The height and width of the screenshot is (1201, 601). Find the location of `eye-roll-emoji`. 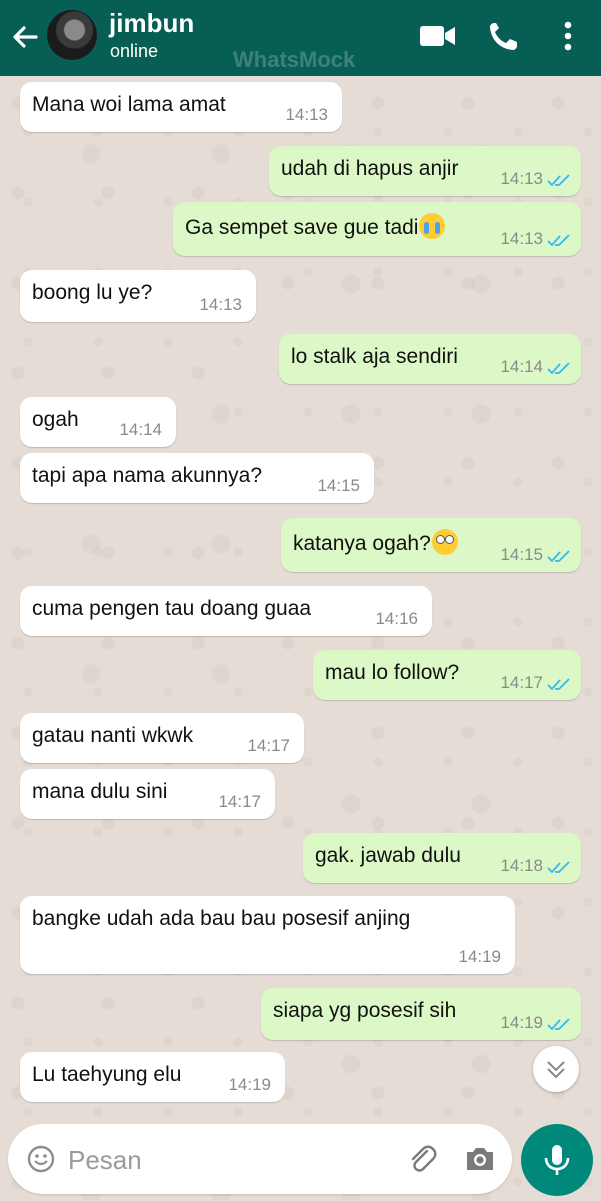

eye-roll-emoji is located at coordinates (444, 542).